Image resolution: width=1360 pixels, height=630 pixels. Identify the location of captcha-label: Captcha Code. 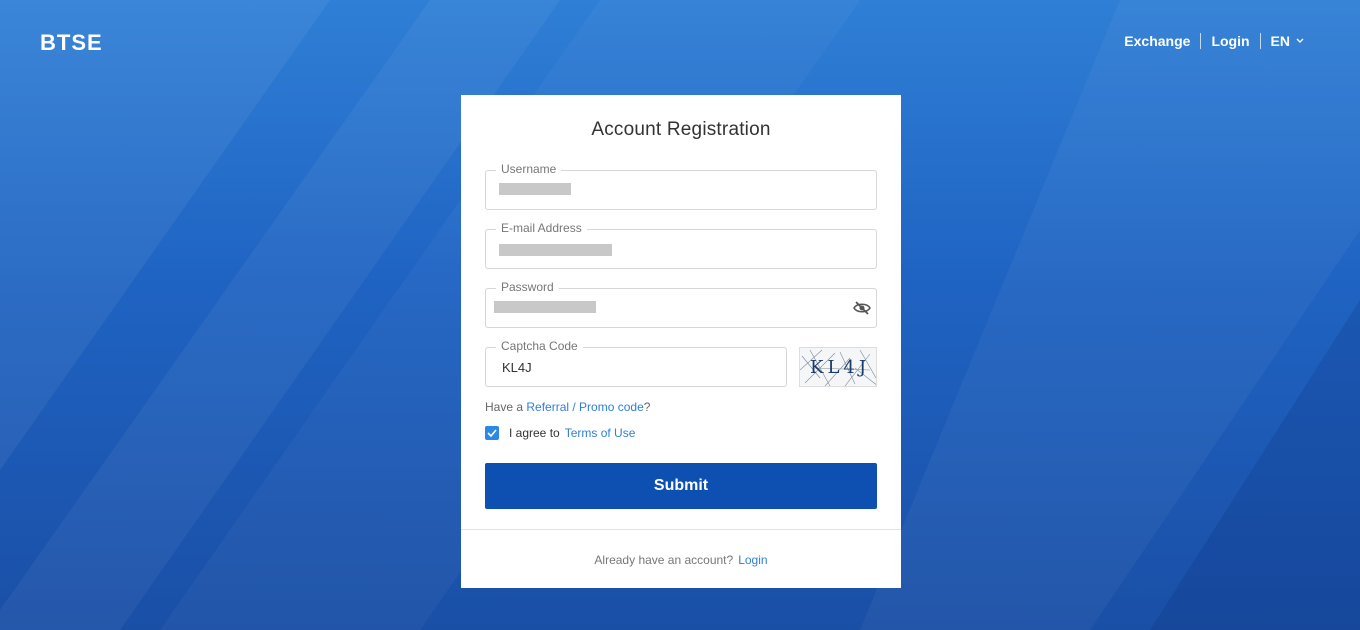
(539, 346).